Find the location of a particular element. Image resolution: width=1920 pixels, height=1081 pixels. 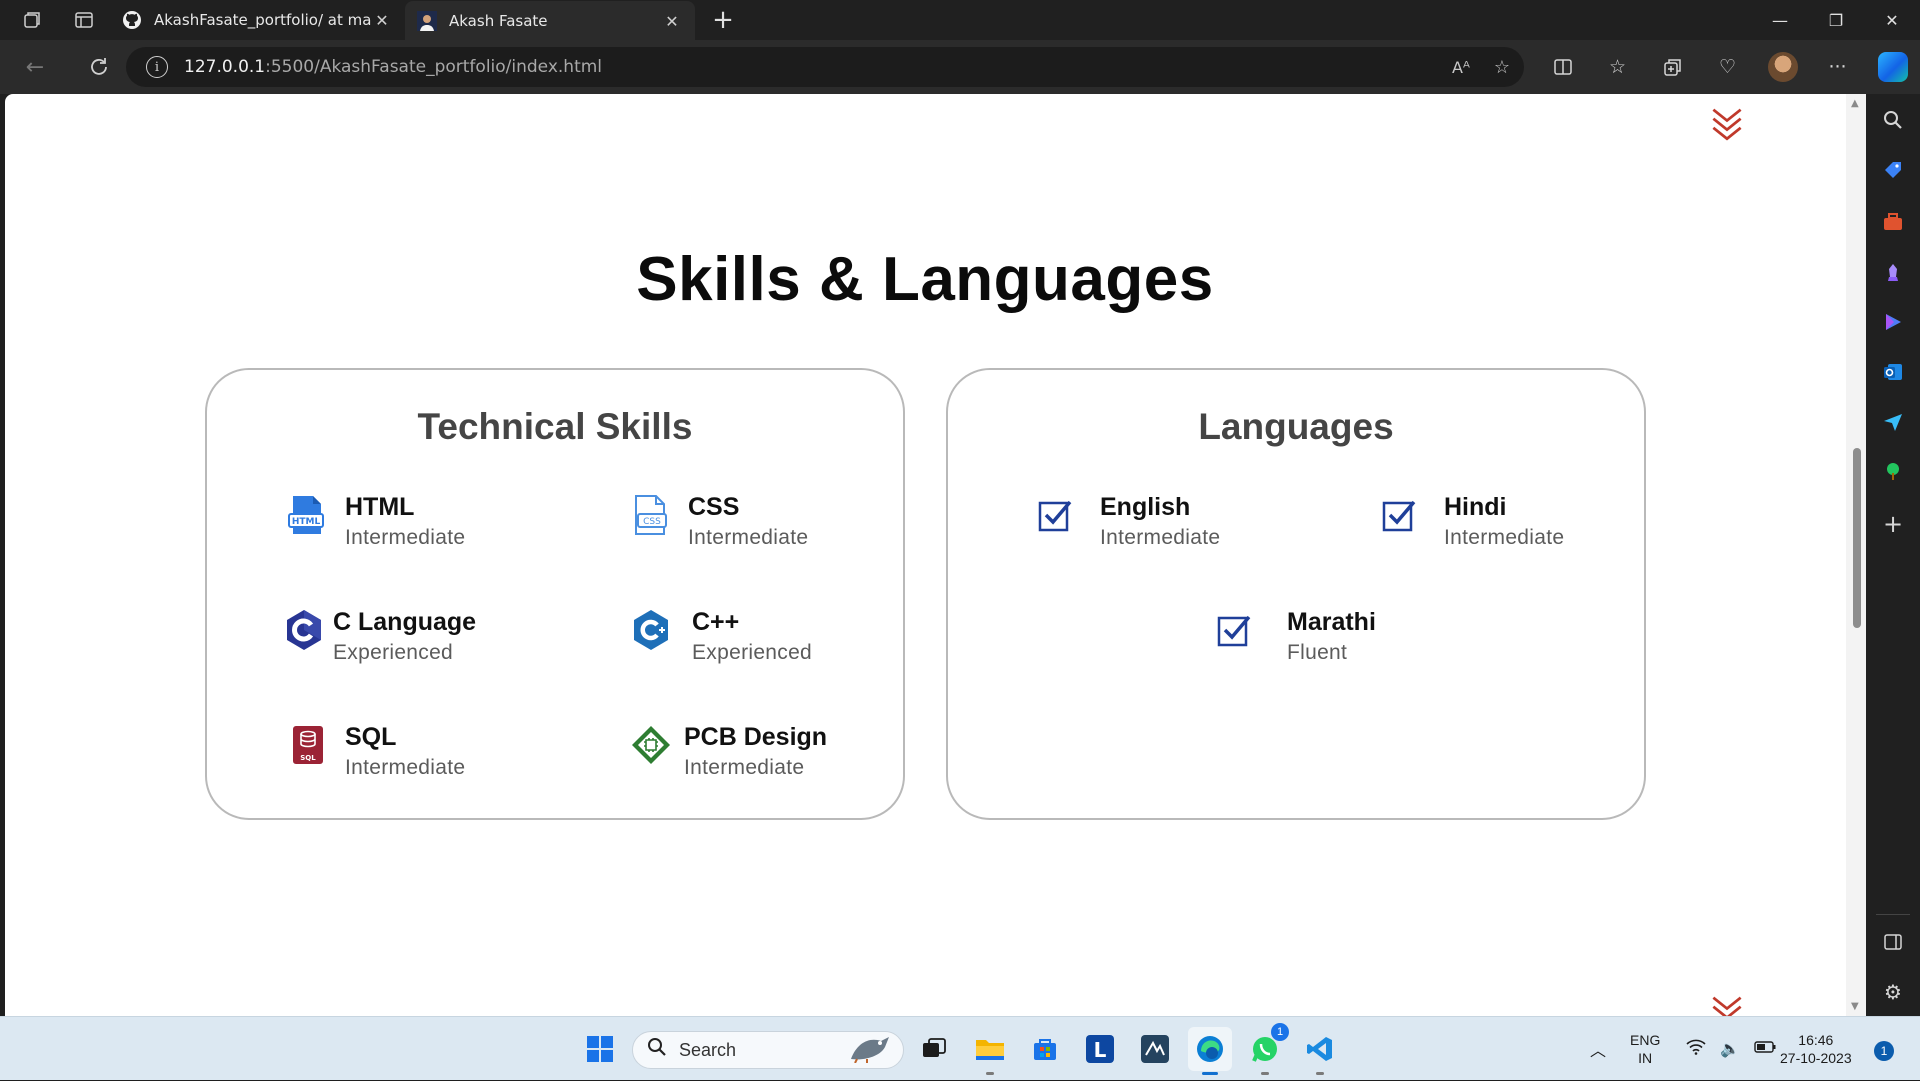

sidebar-divider is located at coordinates (1893, 914).